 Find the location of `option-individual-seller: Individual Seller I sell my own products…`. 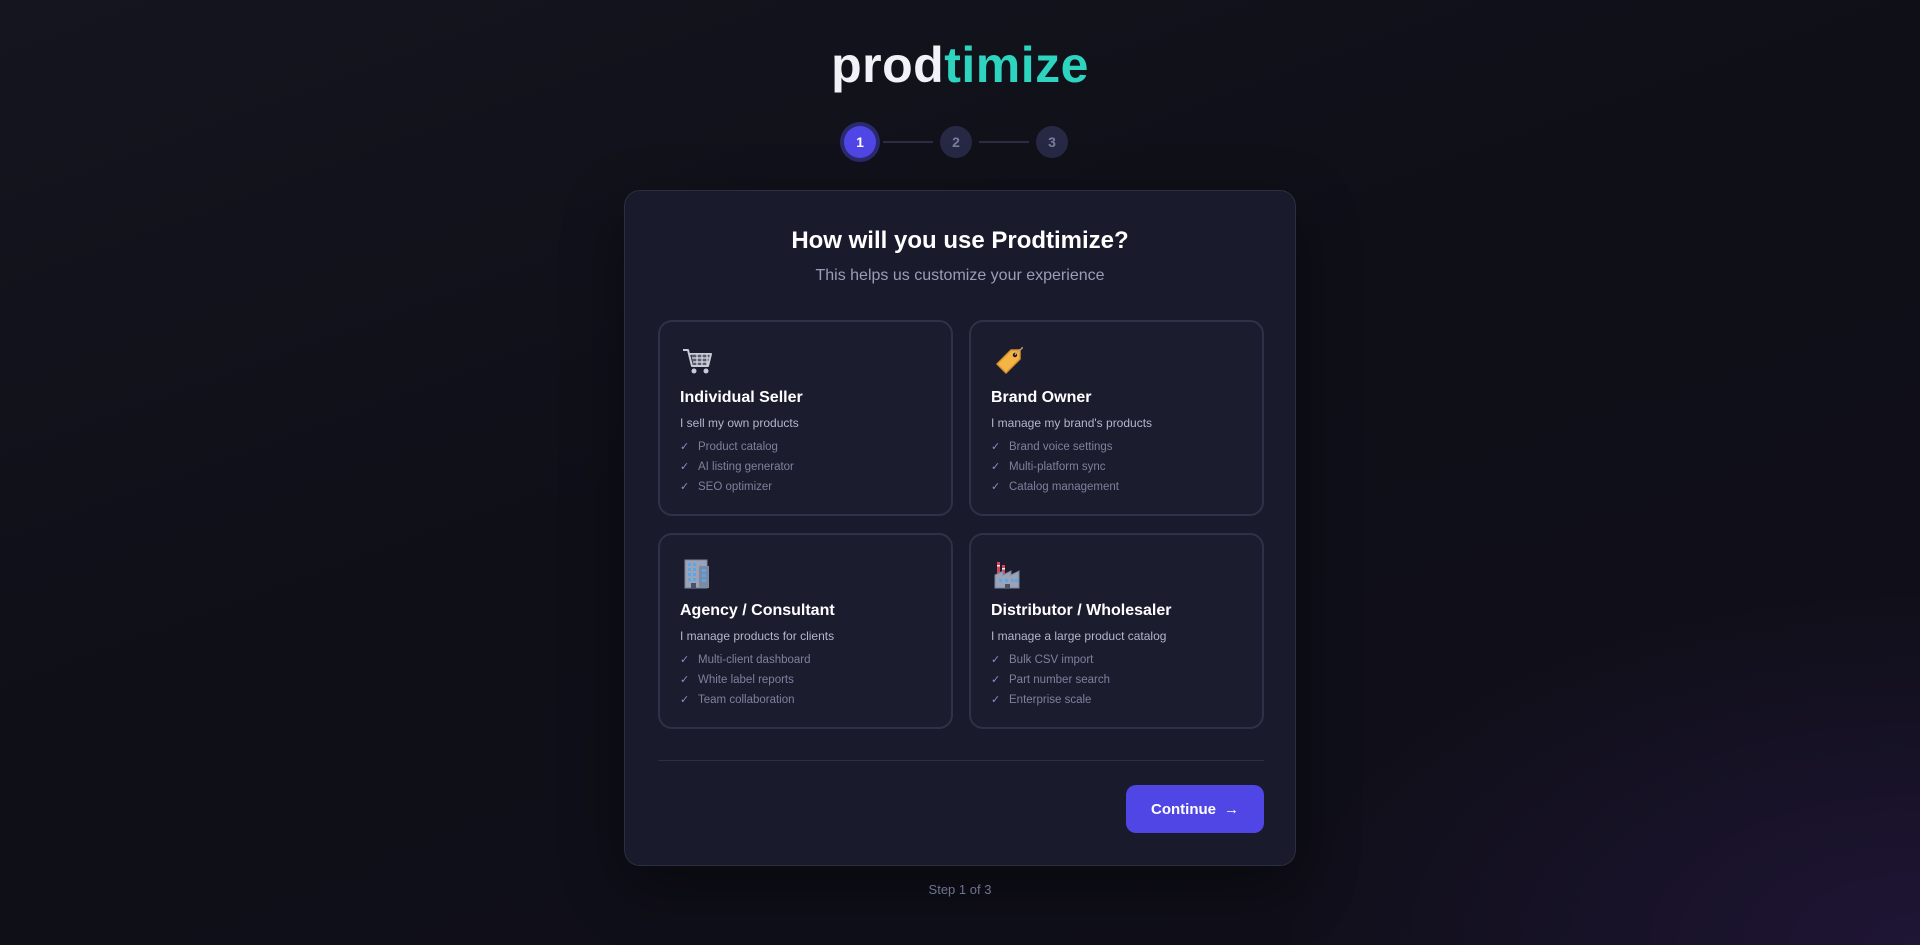

option-individual-seller: Individual Seller I sell my own products… is located at coordinates (805, 418).